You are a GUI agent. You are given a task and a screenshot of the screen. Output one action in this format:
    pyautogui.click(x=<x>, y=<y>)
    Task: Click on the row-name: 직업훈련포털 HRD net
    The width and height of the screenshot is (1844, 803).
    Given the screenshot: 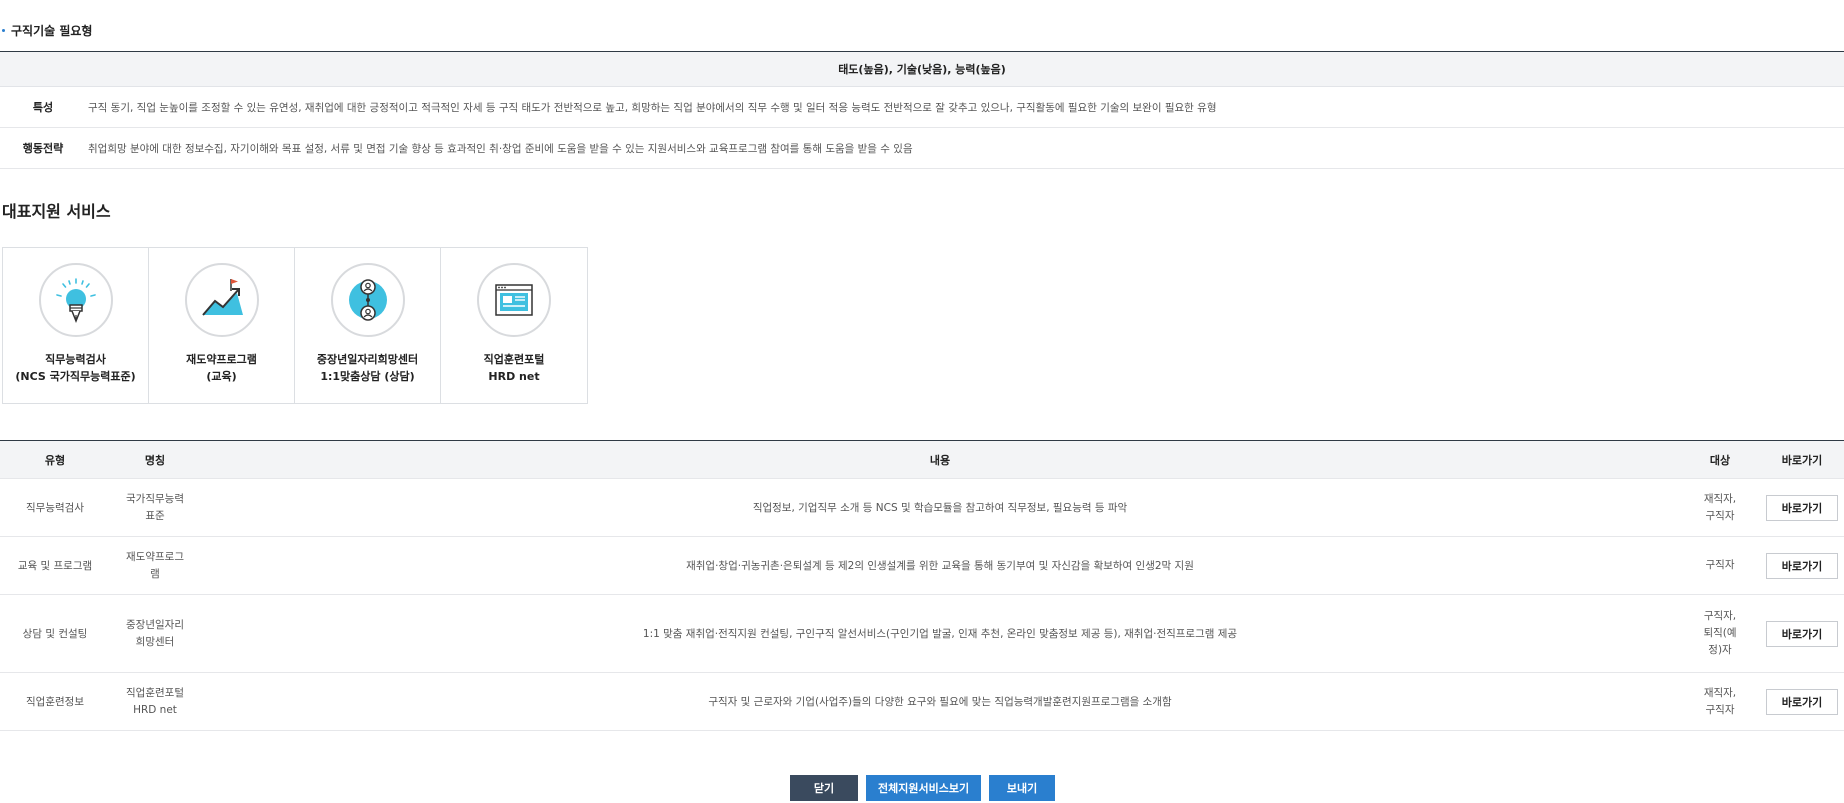 What is the action you would take?
    pyautogui.click(x=155, y=701)
    